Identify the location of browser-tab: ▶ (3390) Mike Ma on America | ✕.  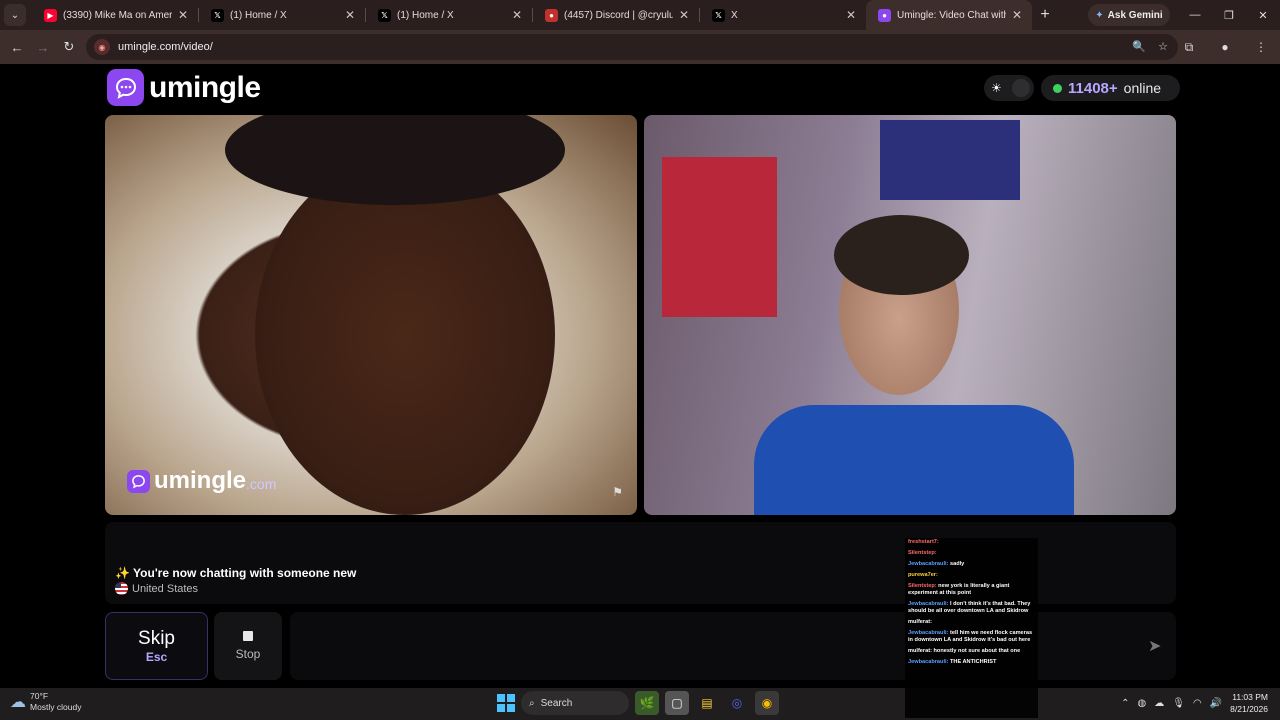
(115, 15).